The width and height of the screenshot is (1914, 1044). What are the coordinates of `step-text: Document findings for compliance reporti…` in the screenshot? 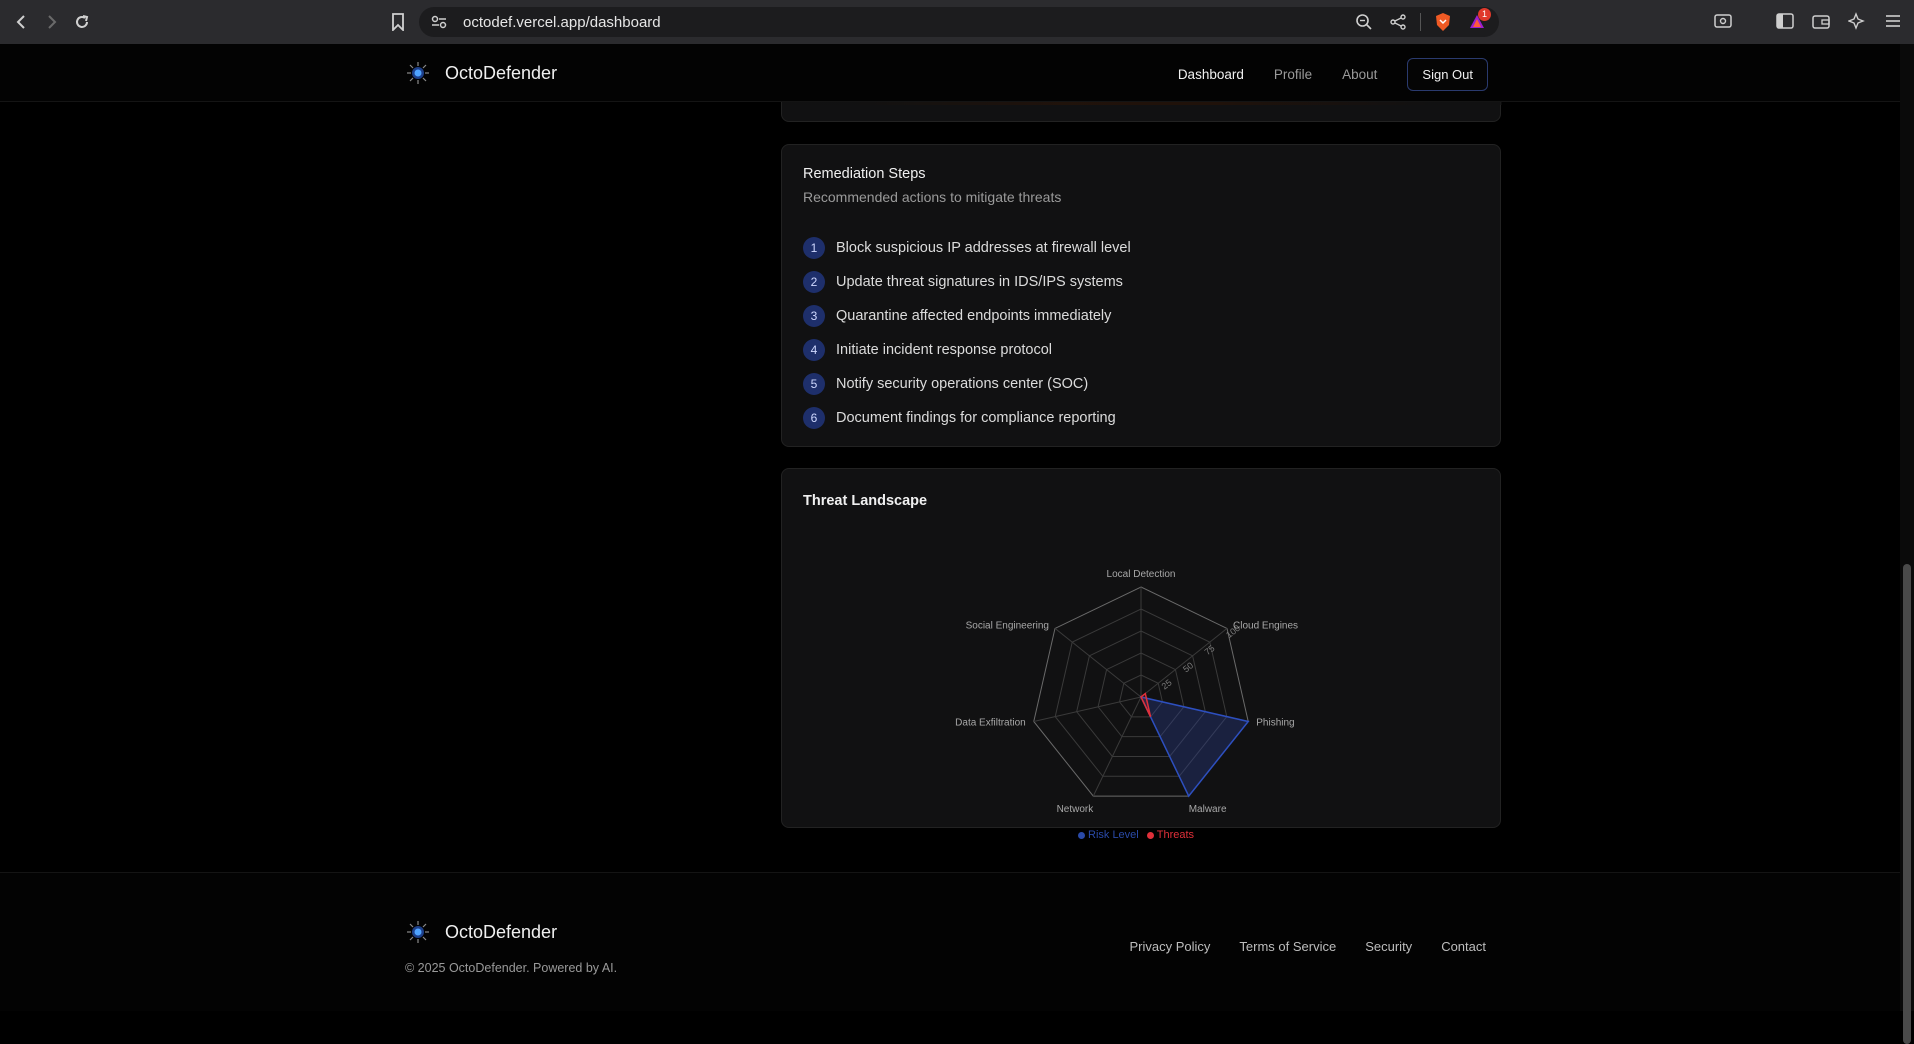 It's located at (976, 418).